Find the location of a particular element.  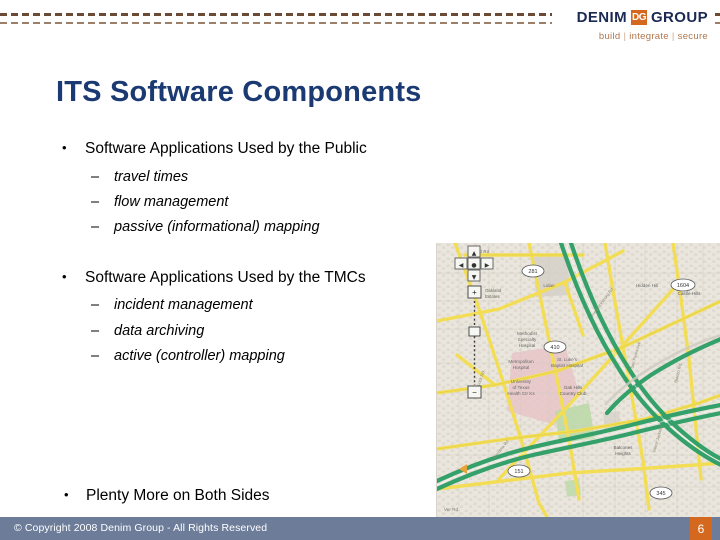

bullet-text: Software Applications Used by the TMCs is located at coordinates (225, 277).